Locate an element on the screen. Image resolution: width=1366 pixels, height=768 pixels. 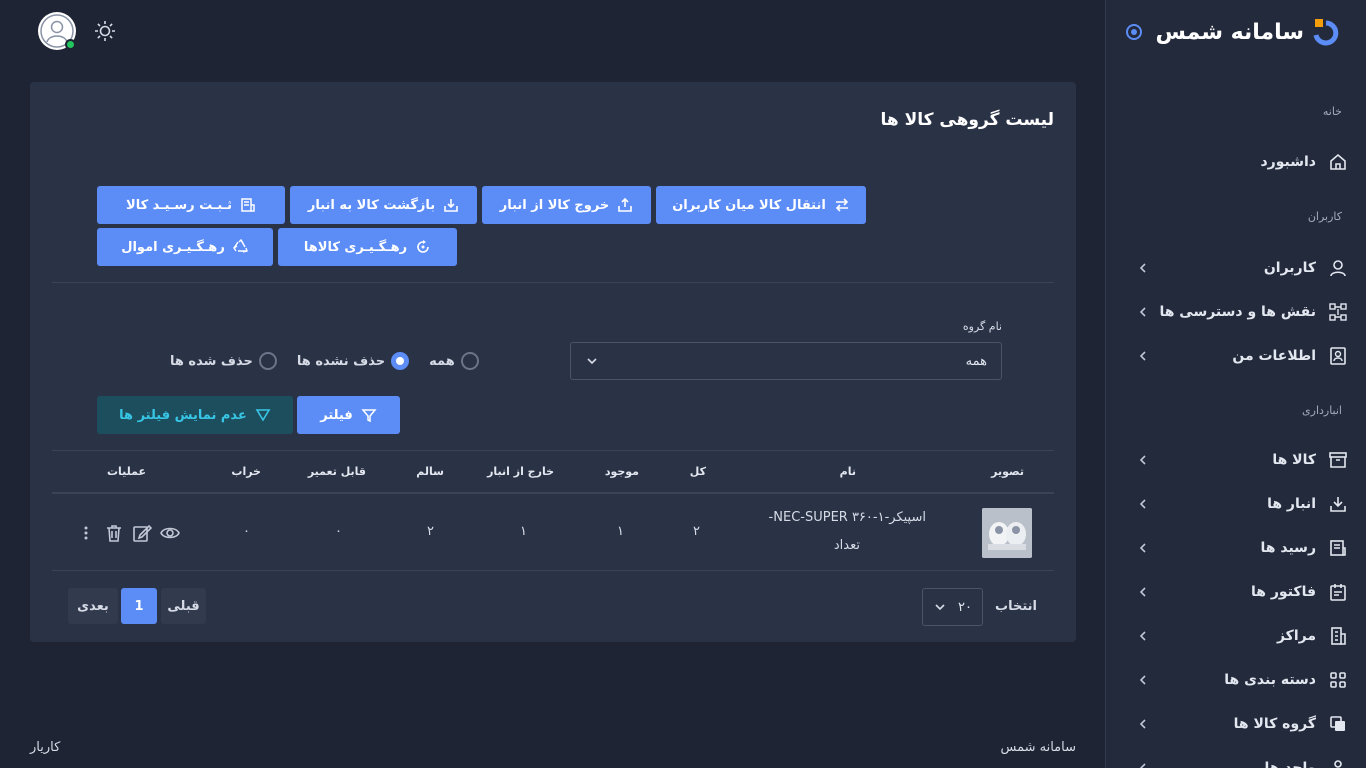
online-status-dot is located at coordinates (70, 44).